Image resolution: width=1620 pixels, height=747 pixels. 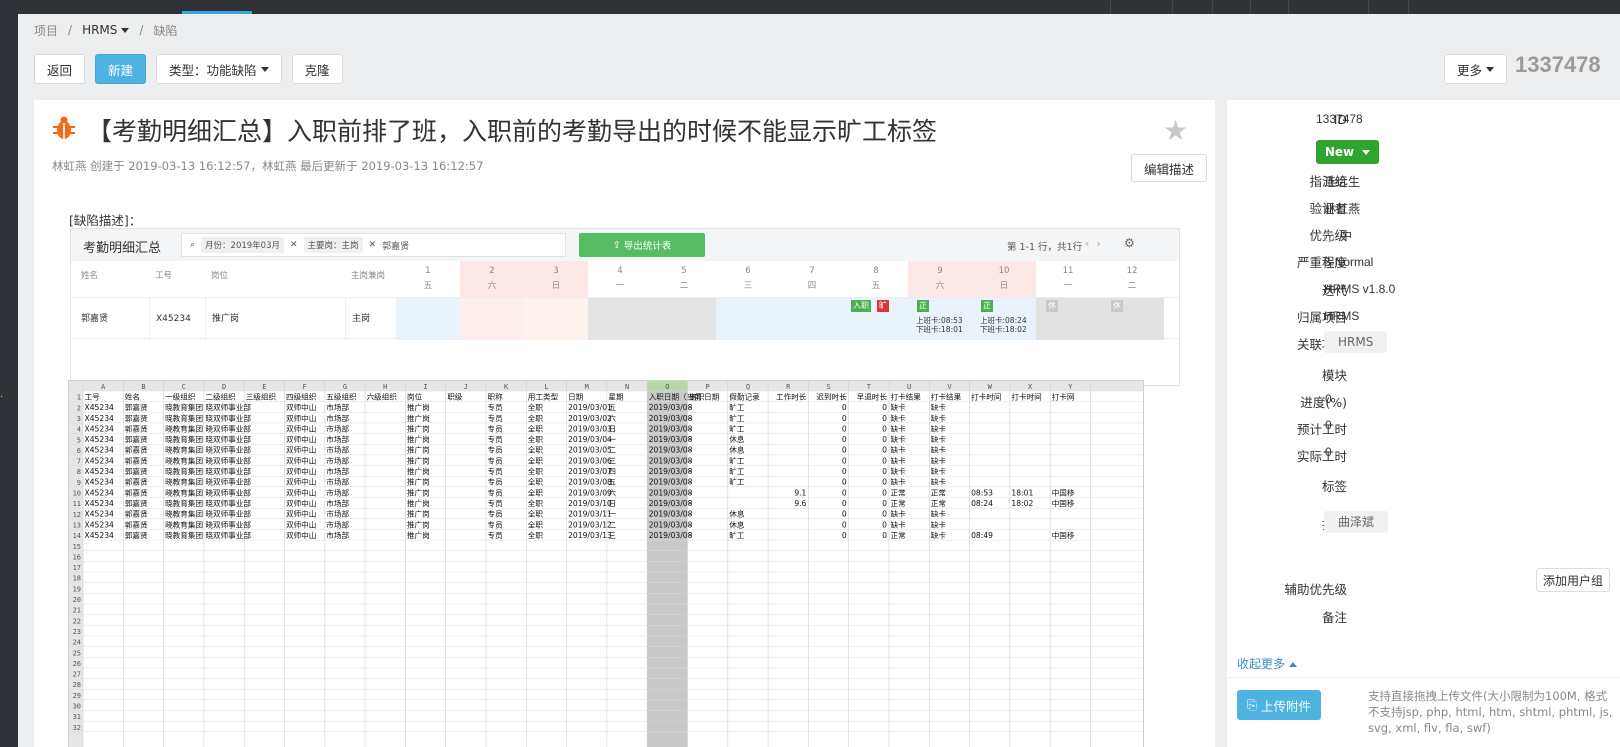 What do you see at coordinates (612, 450) in the screenshot?
I see `sheet-cell: 二` at bounding box center [612, 450].